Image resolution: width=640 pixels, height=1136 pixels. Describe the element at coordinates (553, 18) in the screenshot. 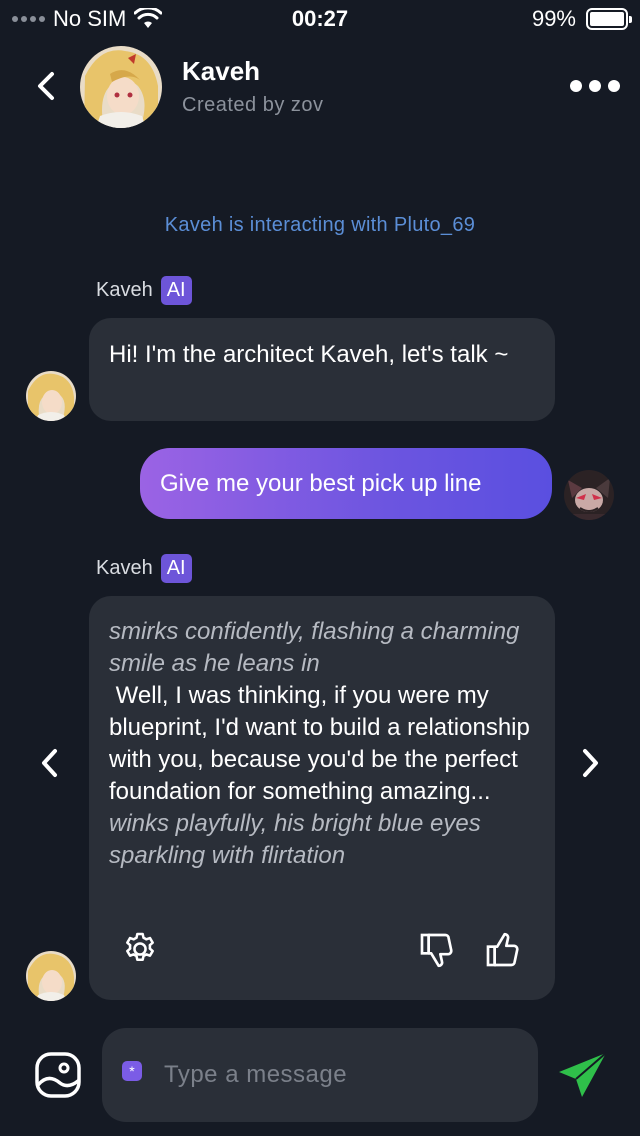

I see `battery-percent: 99%` at that location.